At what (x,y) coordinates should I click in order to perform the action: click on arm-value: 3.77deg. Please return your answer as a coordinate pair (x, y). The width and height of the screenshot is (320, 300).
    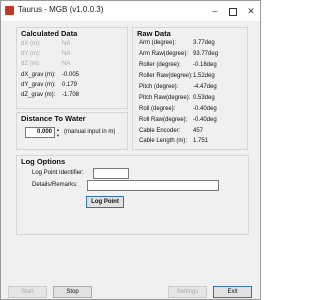
    Looking at the image, I should click on (204, 43).